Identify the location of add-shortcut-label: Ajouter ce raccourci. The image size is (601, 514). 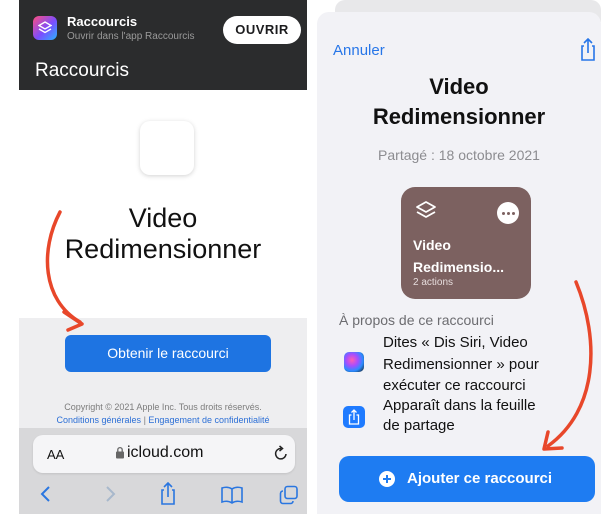
(480, 478).